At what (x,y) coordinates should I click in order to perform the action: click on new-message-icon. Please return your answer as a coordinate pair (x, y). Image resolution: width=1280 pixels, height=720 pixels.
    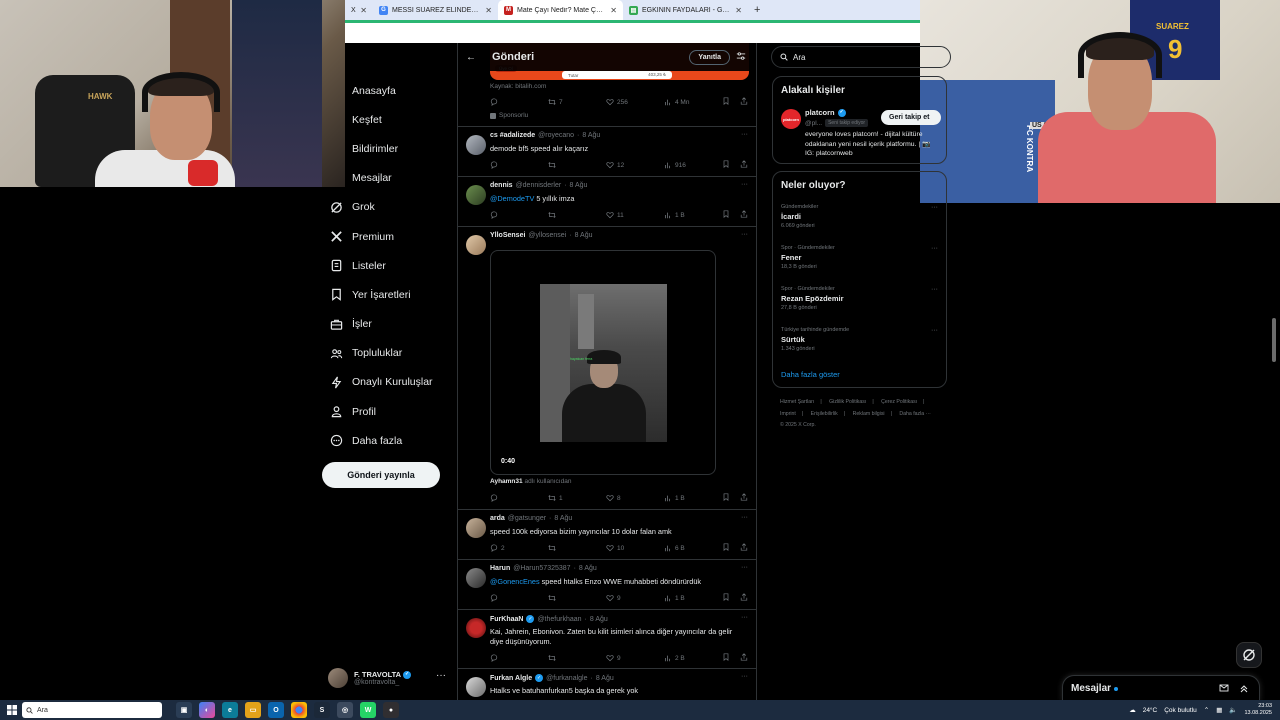
    Looking at the image, I should click on (1224, 689).